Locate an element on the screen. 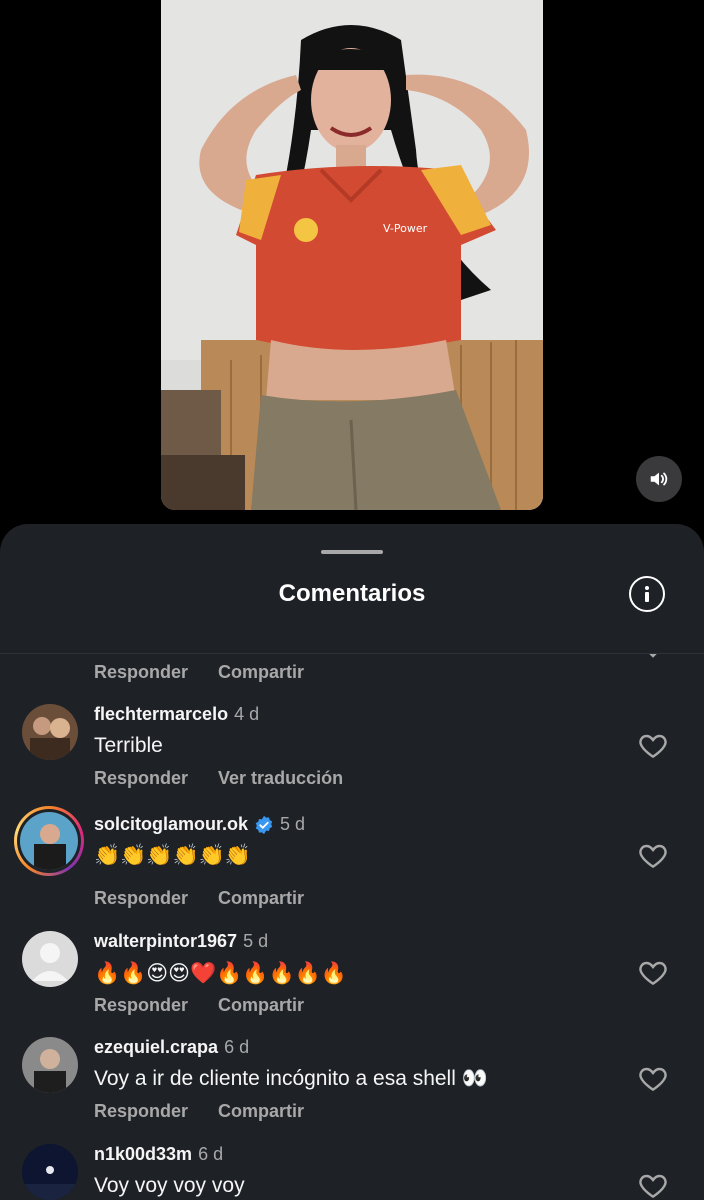 The height and width of the screenshot is (1200, 704). comment-text: 🔥🔥😍😍❤️🔥🔥🔥🔥🔥 is located at coordinates (220, 973).